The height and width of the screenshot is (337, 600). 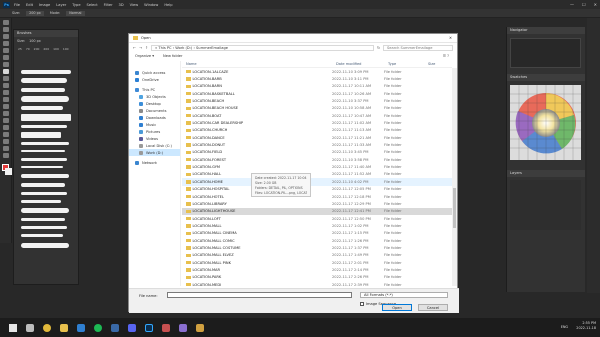 I want to click on spotify-icon, so click(x=98, y=327).